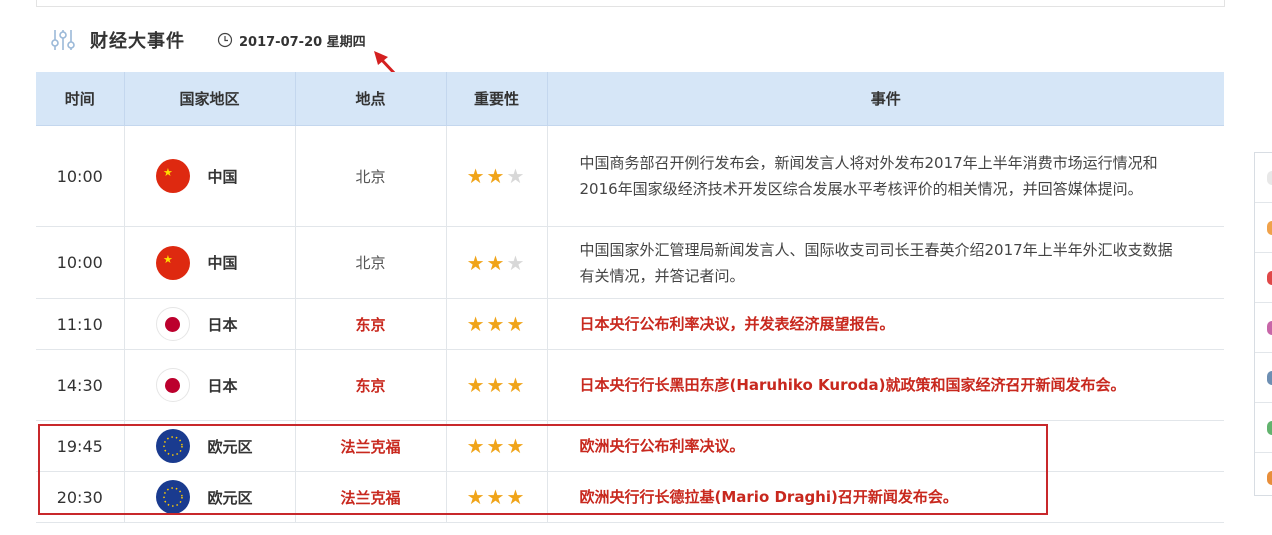 Image resolution: width=1272 pixels, height=535 pixels. Describe the element at coordinates (885, 99) in the screenshot. I see `column-header-event: 事件` at that location.